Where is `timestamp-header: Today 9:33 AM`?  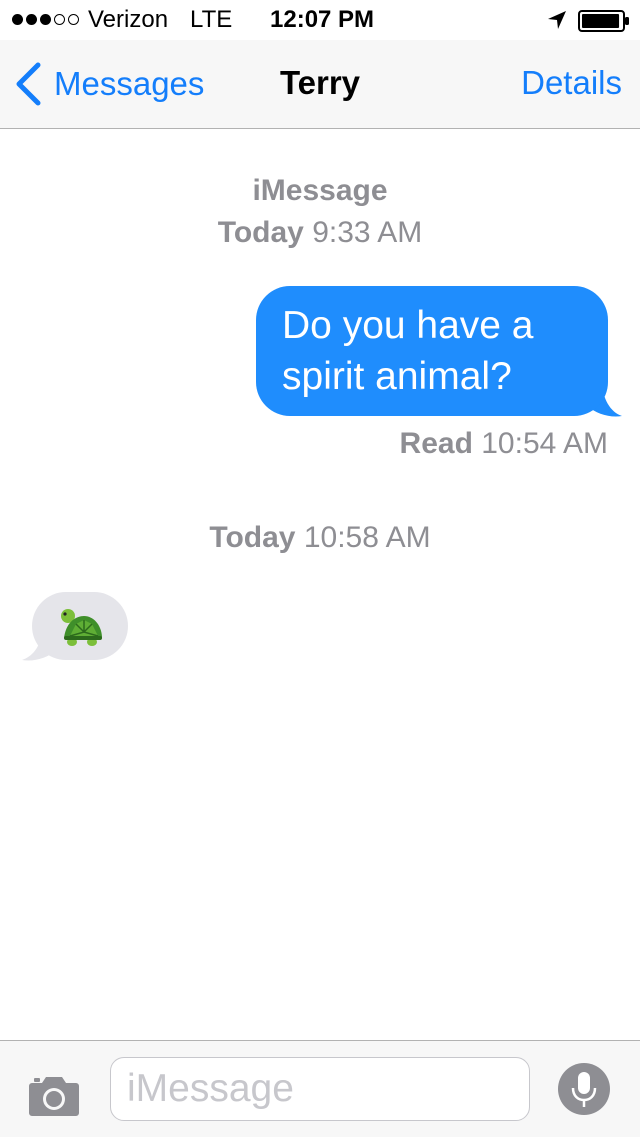 timestamp-header: Today 9:33 AM is located at coordinates (320, 233).